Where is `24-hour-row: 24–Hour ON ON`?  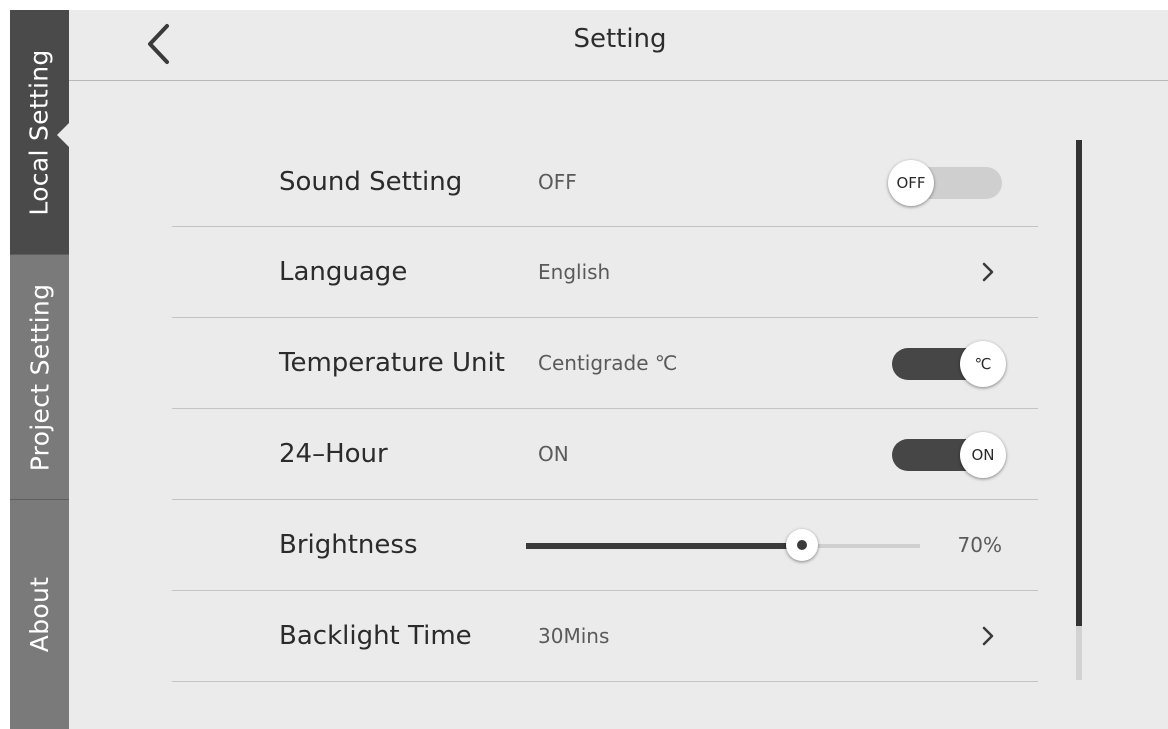 24-hour-row: 24–Hour ON ON is located at coordinates (605, 454).